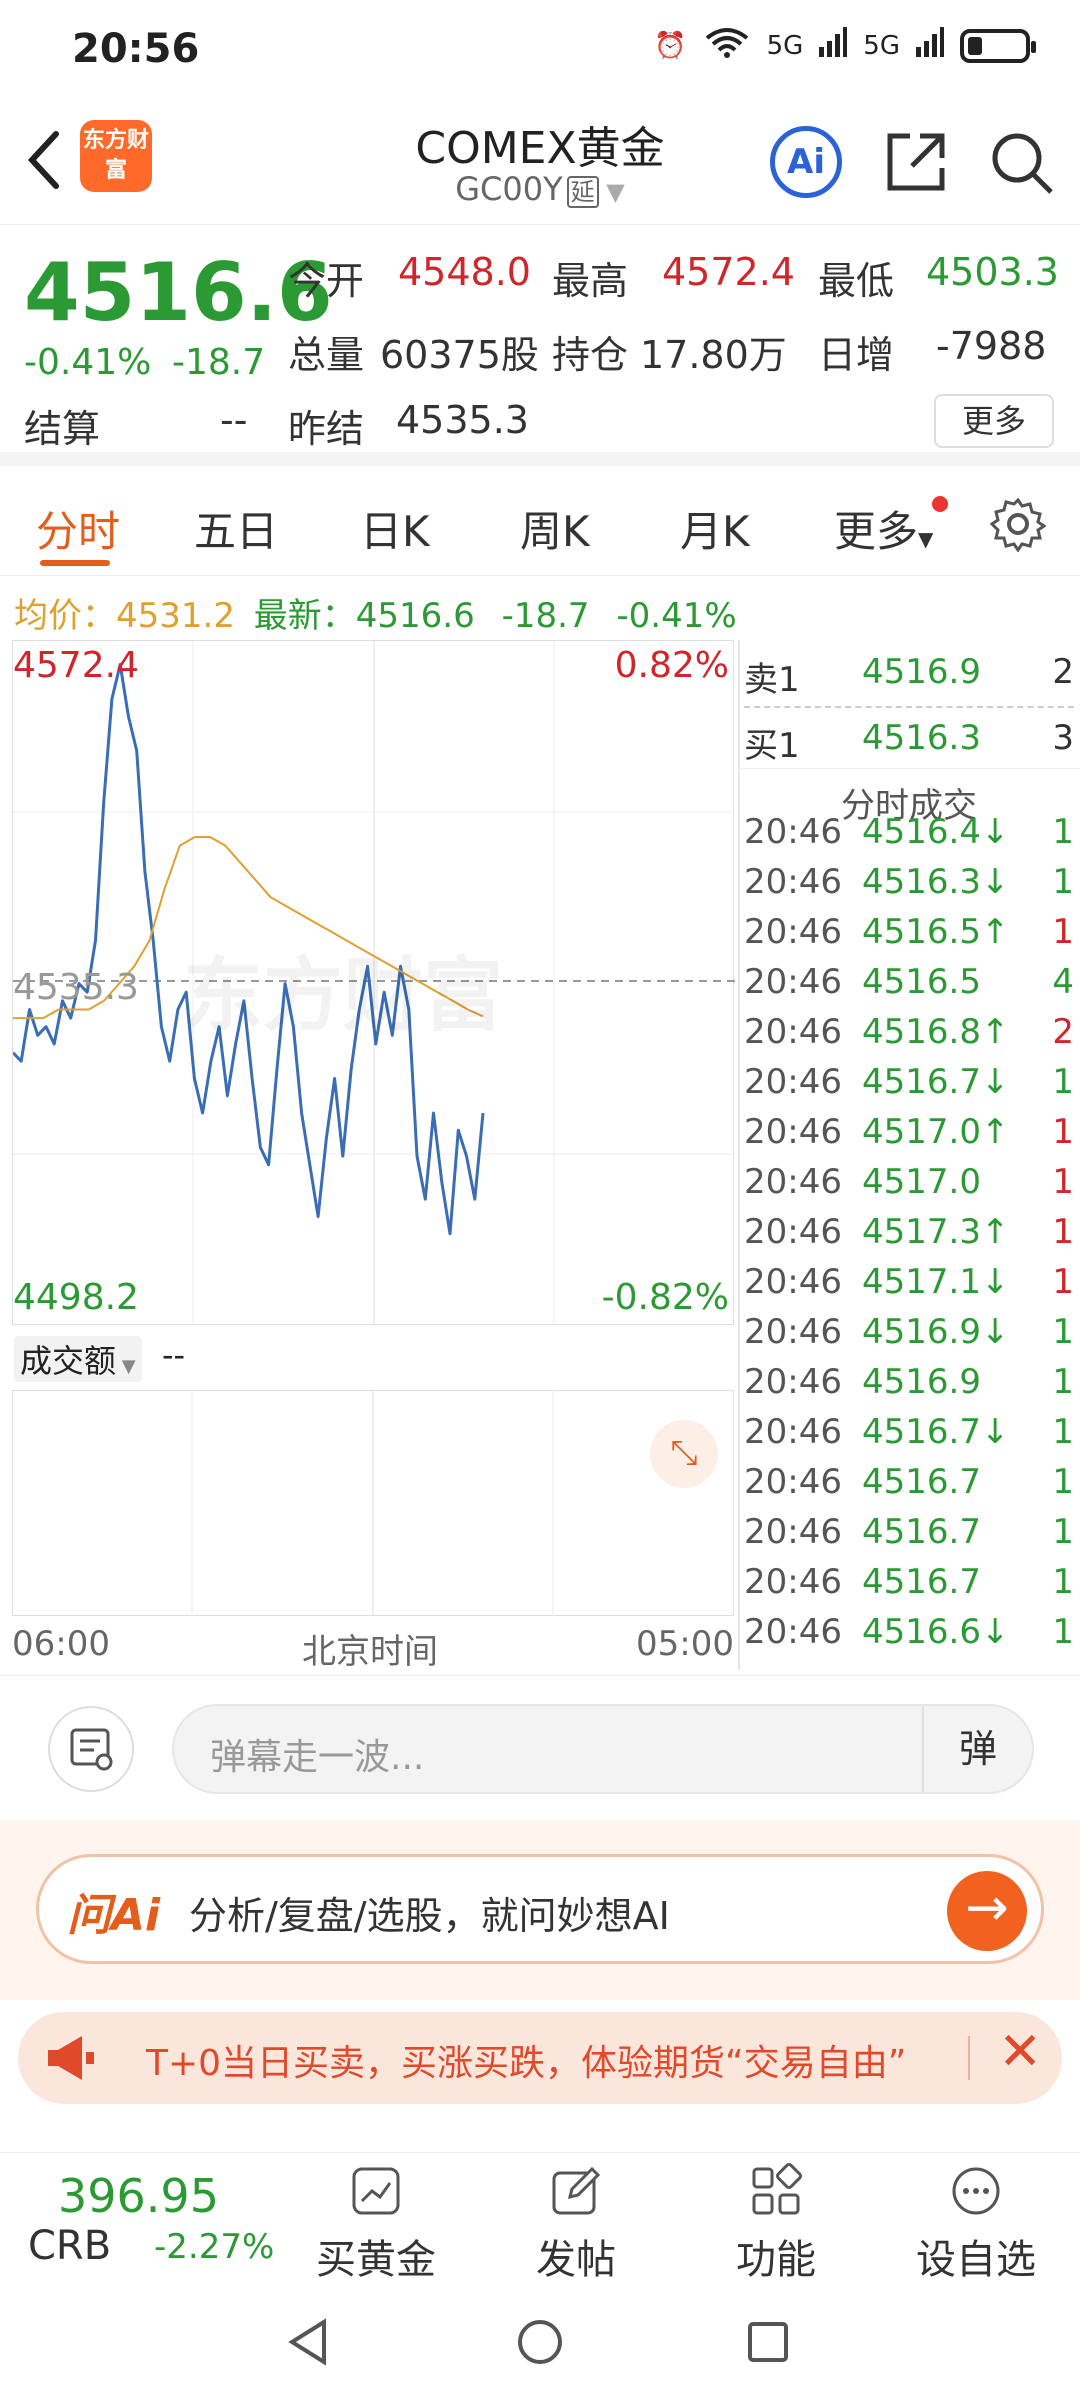 This screenshot has width=1080, height=2400. Describe the element at coordinates (78, 528) in the screenshot. I see `tab-intraday: 分时` at that location.